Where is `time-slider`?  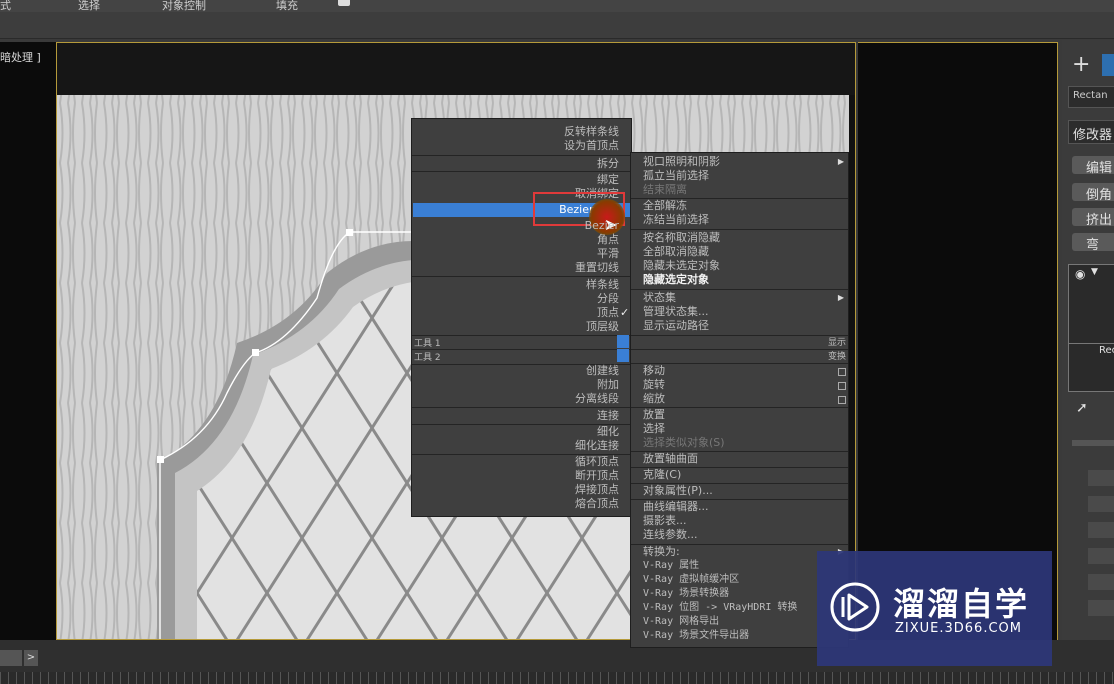
time-slider is located at coordinates (11, 658).